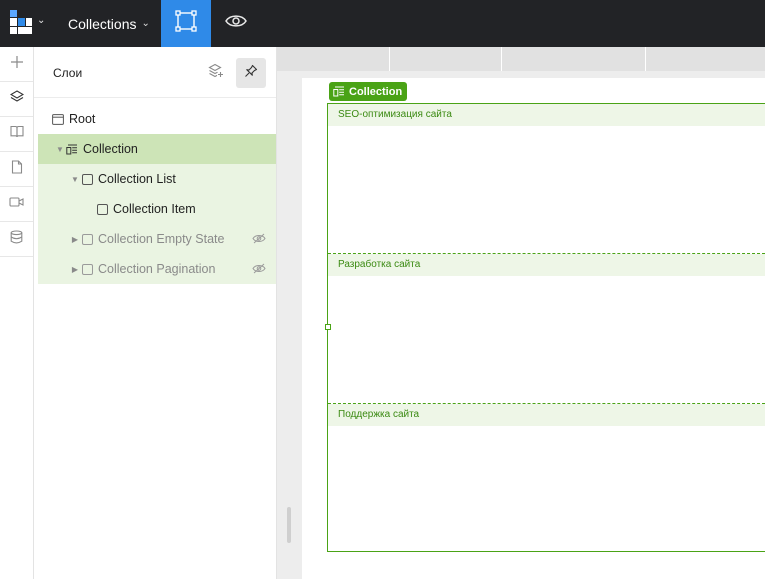  I want to click on top-bar: ⌄ Collections ⌄, so click(382, 23).